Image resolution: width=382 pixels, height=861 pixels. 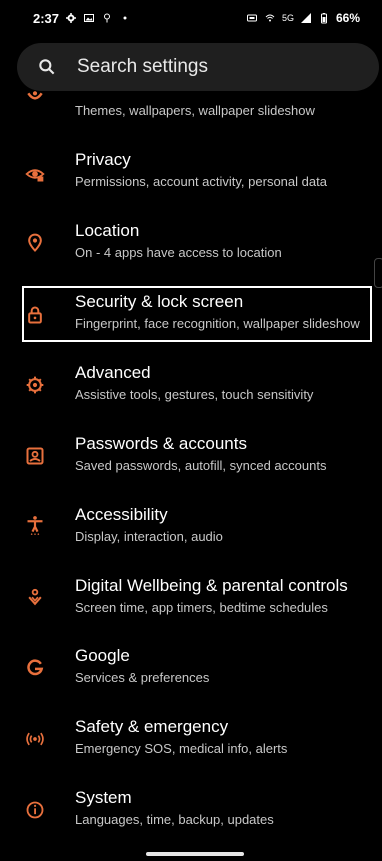 I want to click on status-time: 2:37, so click(x=46, y=18).